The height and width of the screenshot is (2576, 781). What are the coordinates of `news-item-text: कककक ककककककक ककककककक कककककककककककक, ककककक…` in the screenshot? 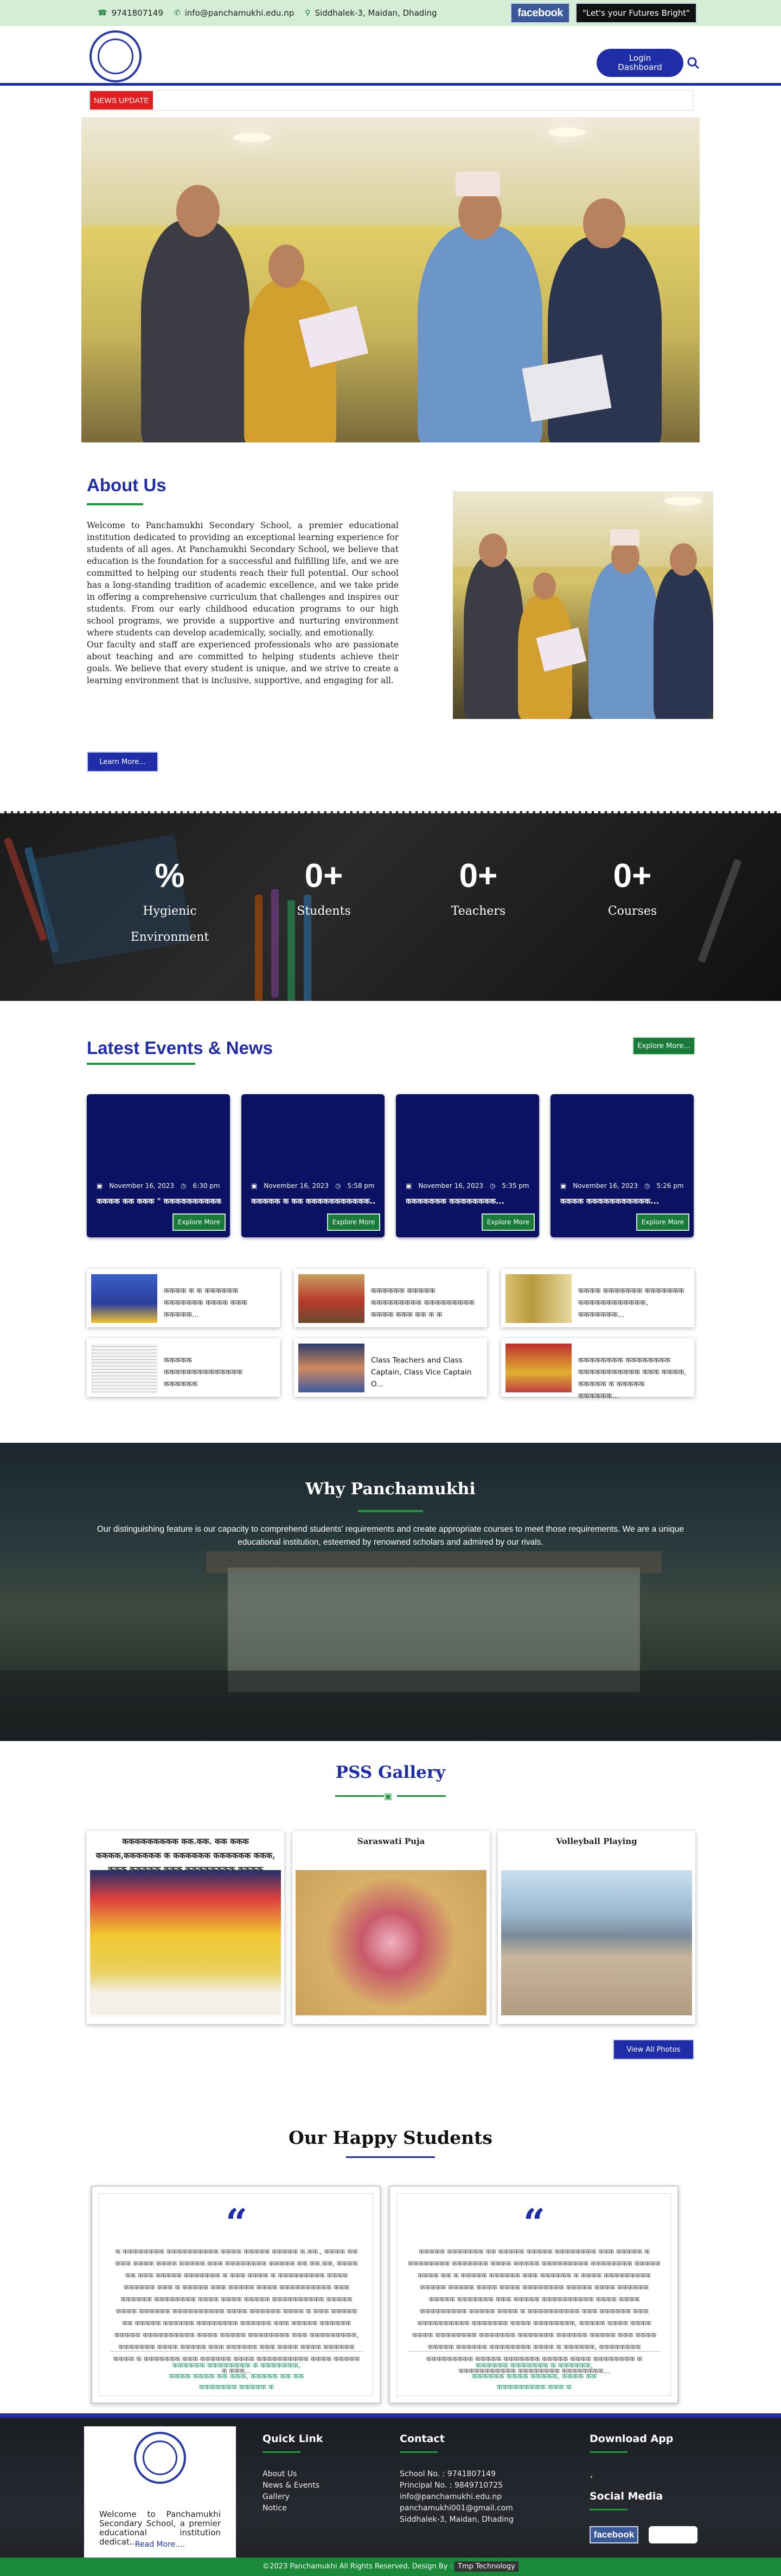 It's located at (631, 1303).